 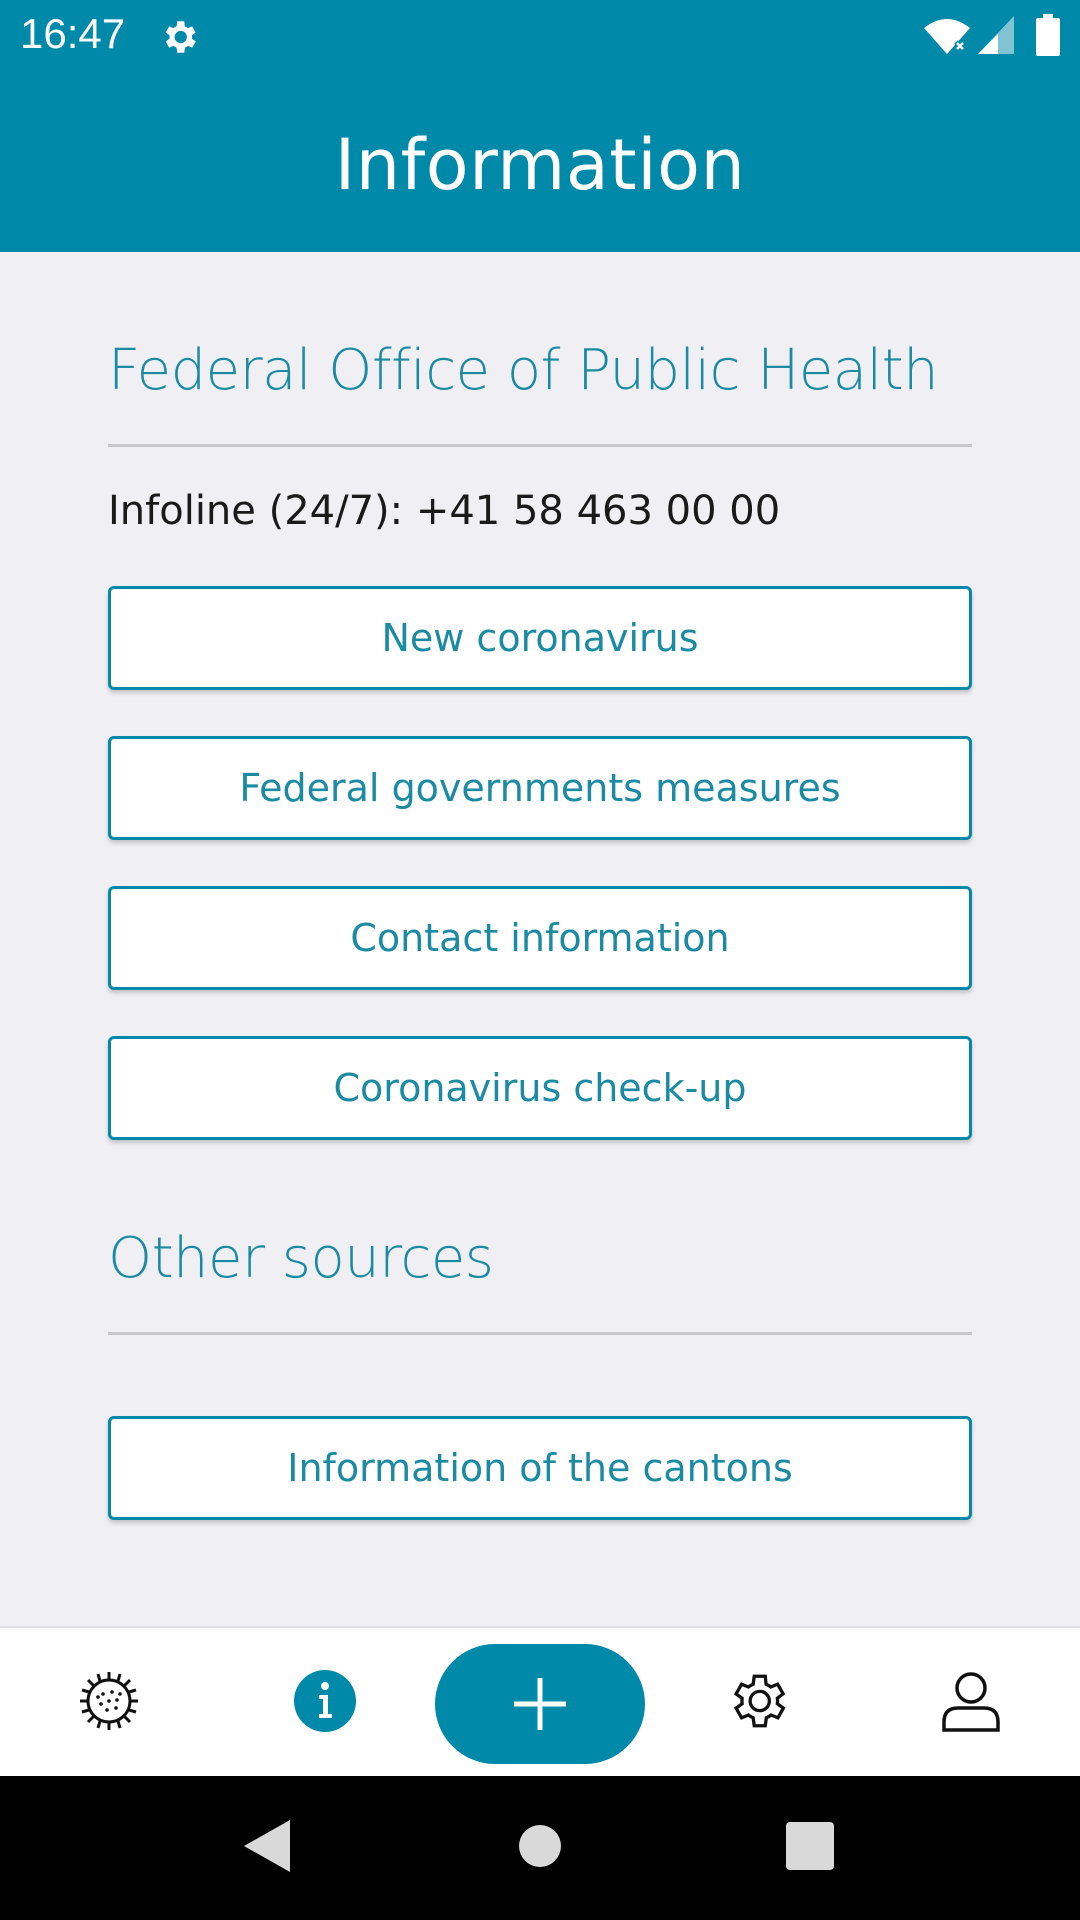 What do you see at coordinates (540, 1468) in the screenshot?
I see `cantons-information-button: Information of the cantons` at bounding box center [540, 1468].